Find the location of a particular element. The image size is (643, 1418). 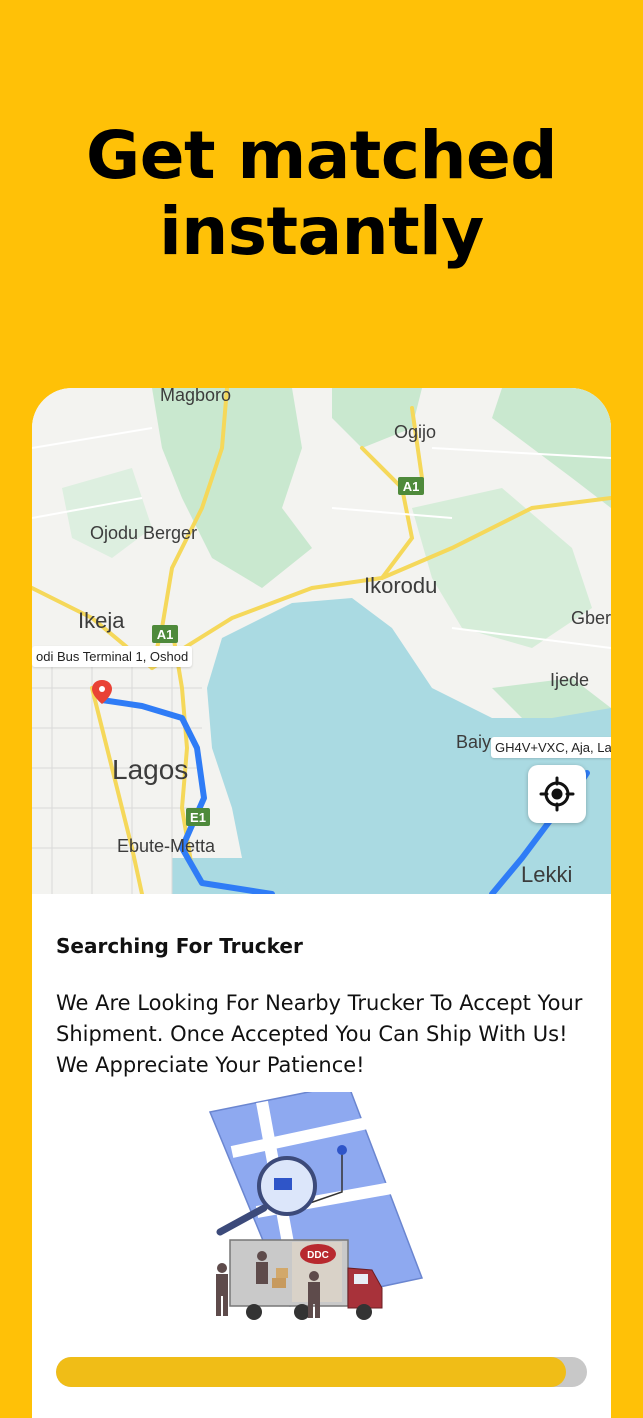

place-ijede: Ijede is located at coordinates (569, 680).